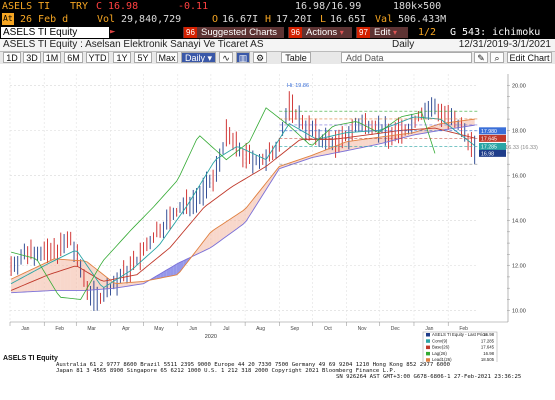 Image resolution: width=555 pixels, height=400 pixels. I want to click on function-name: G 543: ichimoku, so click(495, 32).